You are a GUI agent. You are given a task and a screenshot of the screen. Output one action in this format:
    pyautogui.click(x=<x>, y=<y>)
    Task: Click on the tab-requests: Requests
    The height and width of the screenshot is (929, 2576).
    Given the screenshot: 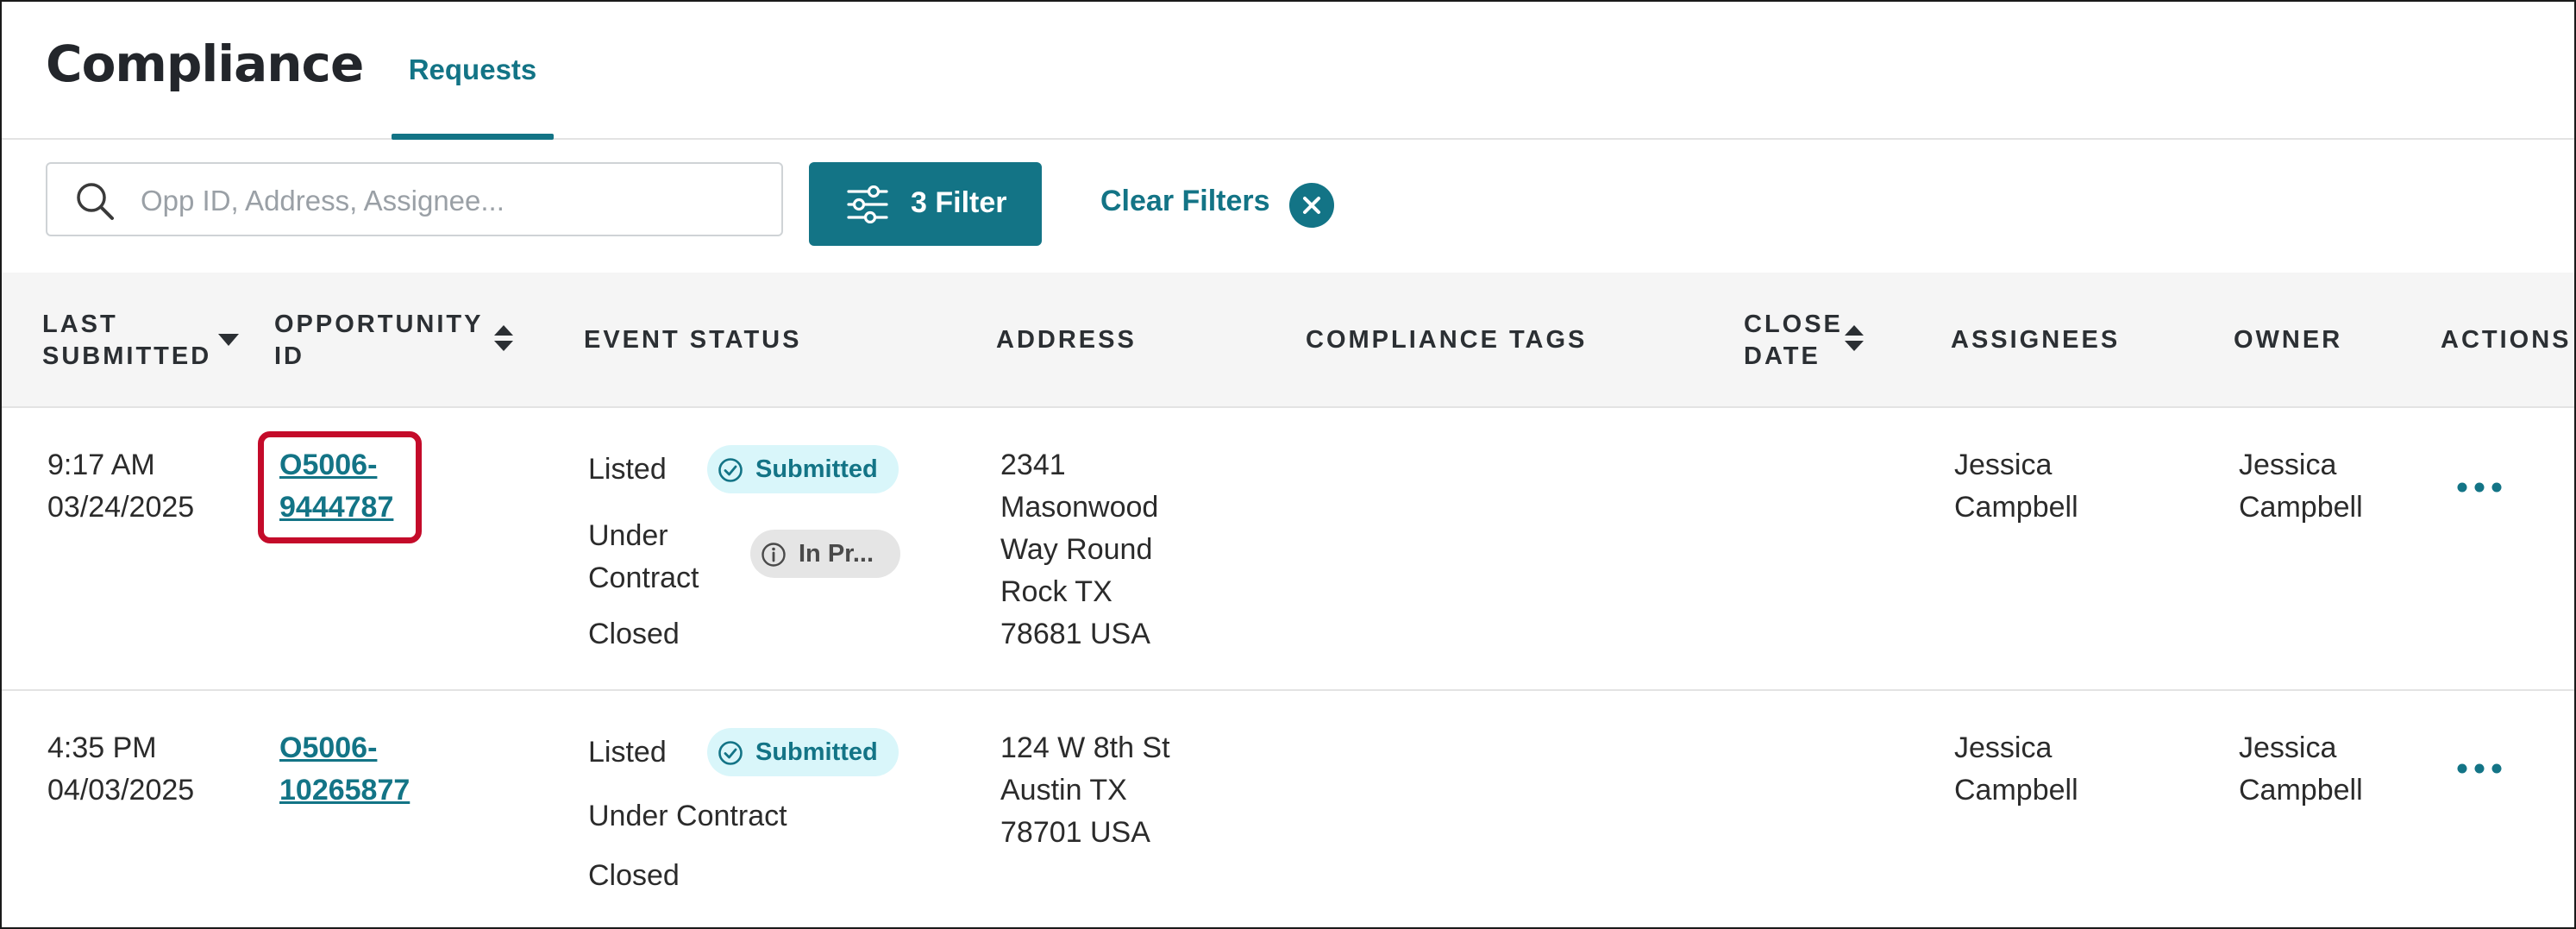 What is the action you would take?
    pyautogui.click(x=473, y=71)
    